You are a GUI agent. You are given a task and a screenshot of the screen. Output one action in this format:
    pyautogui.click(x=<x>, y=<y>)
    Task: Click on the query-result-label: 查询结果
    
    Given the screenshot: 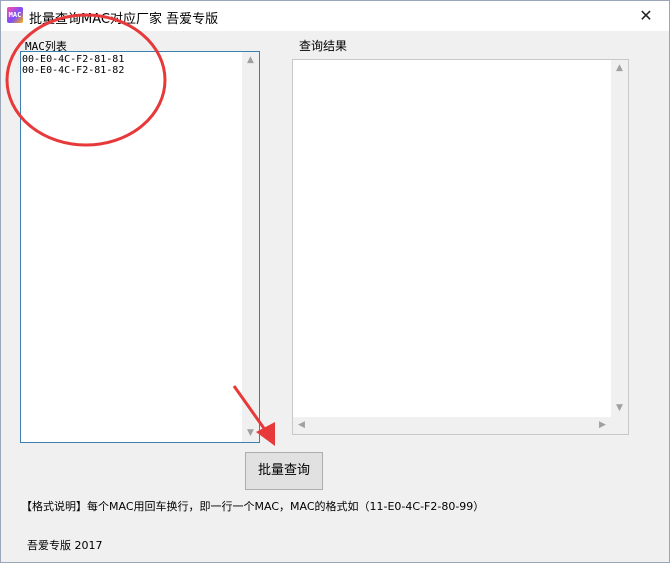 What is the action you would take?
    pyautogui.click(x=323, y=46)
    